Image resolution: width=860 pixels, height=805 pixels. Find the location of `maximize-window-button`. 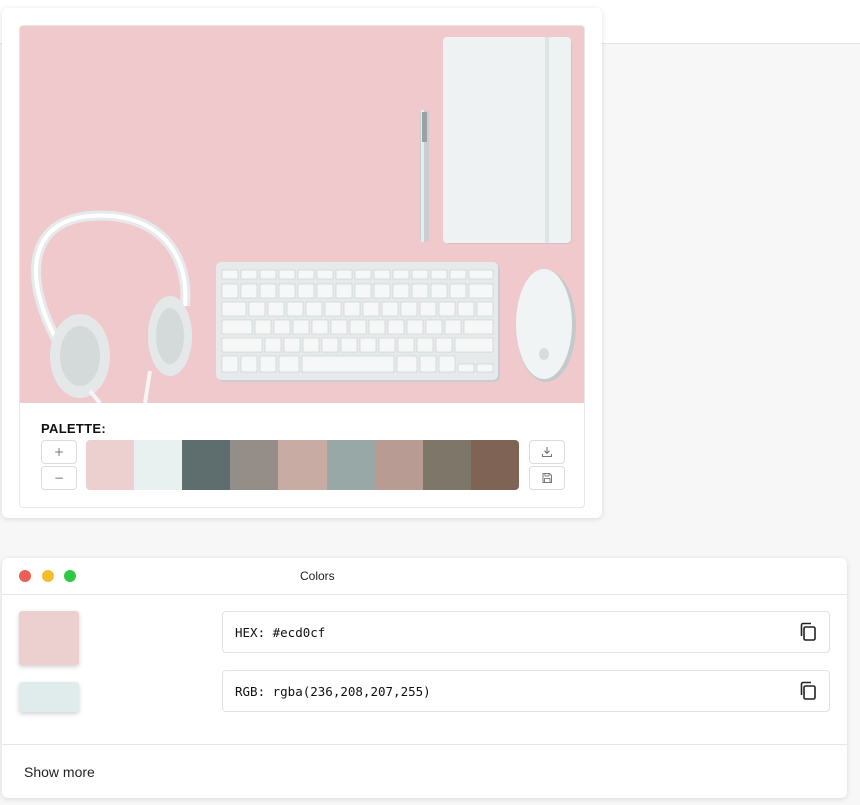

maximize-window-button is located at coordinates (70, 576).